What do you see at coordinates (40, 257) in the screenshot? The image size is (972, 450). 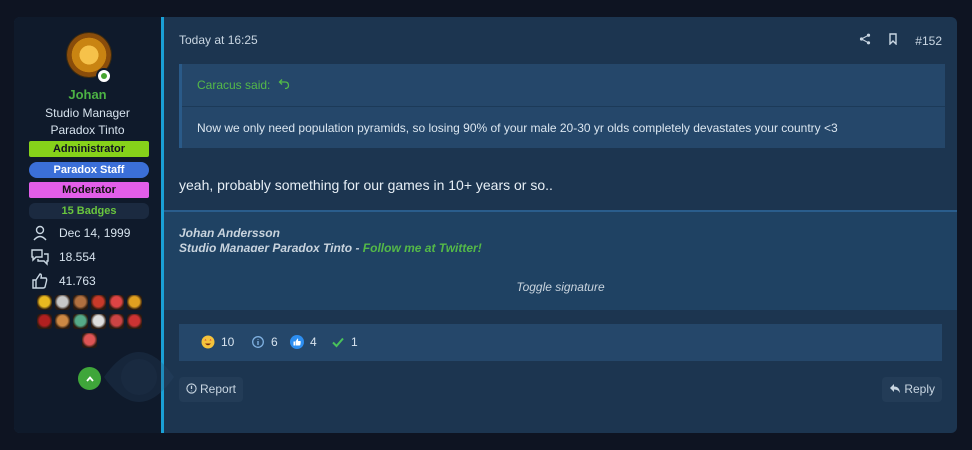 I see `messages-icon` at bounding box center [40, 257].